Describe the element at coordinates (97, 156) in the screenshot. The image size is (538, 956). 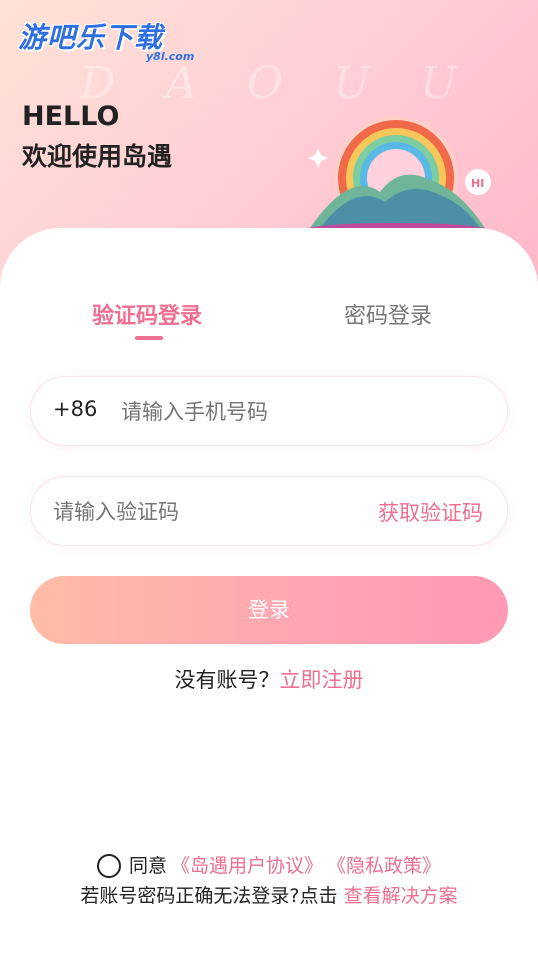
I see `greeting-welcome: 欢迎使用岛遇` at that location.